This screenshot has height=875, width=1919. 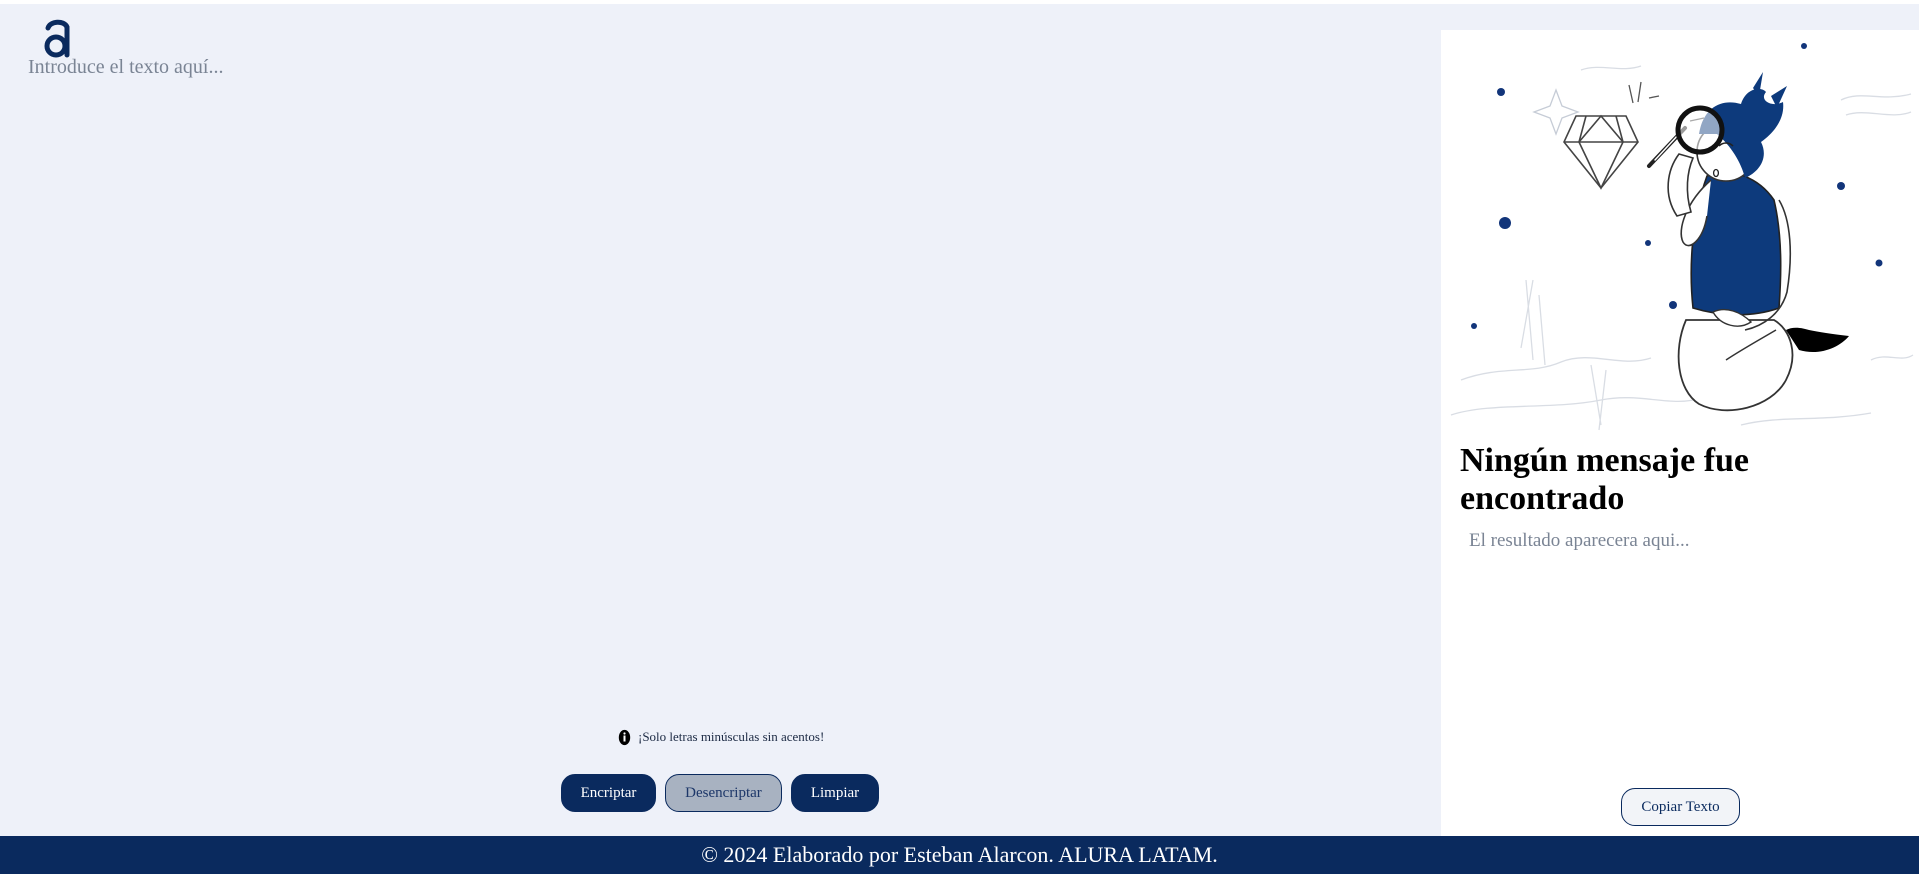 I want to click on clear-button: Limpiar, so click(x=835, y=793).